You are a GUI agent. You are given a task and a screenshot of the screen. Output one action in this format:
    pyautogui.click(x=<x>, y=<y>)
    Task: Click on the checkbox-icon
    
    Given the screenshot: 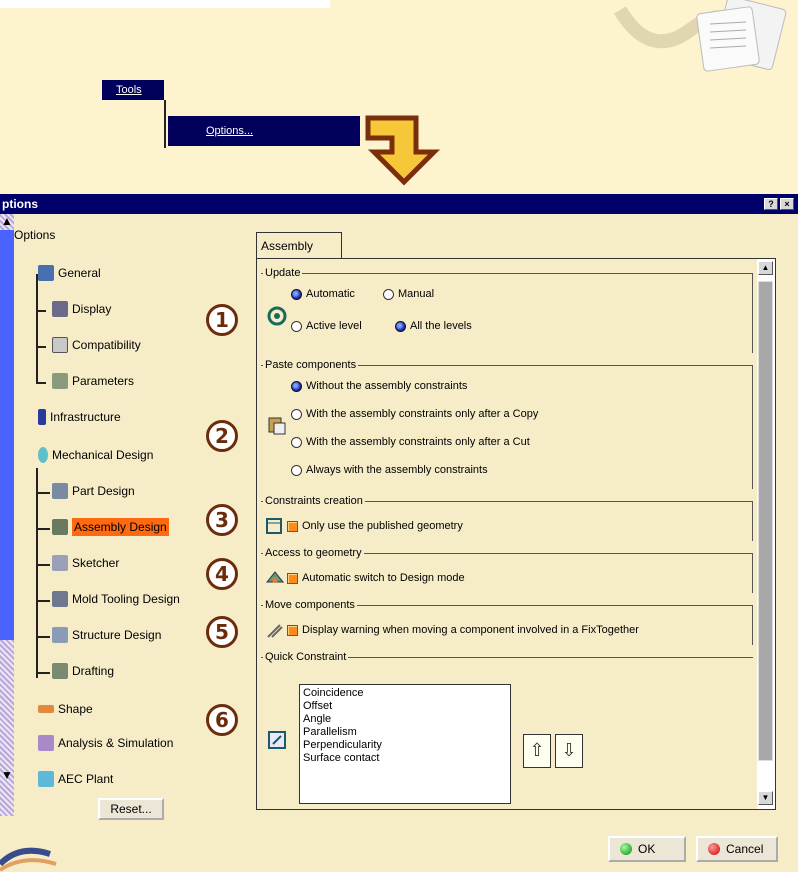 What is the action you would take?
    pyautogui.click(x=292, y=578)
    